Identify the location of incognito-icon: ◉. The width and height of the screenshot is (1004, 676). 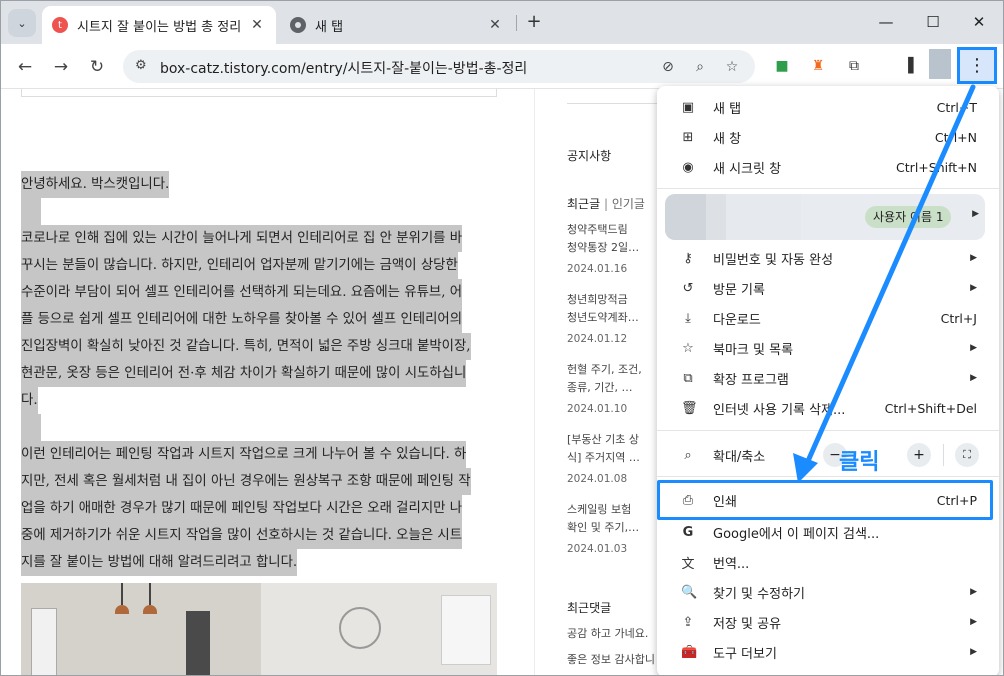
(688, 167).